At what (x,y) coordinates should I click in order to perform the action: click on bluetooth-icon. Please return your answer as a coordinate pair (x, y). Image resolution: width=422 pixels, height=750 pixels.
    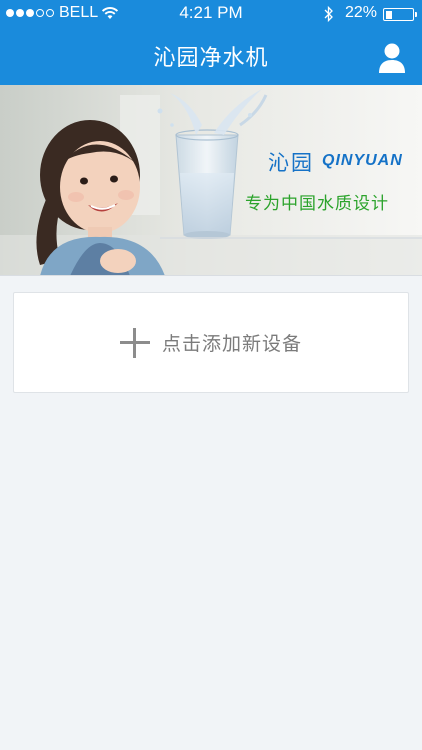
    Looking at the image, I should click on (329, 16).